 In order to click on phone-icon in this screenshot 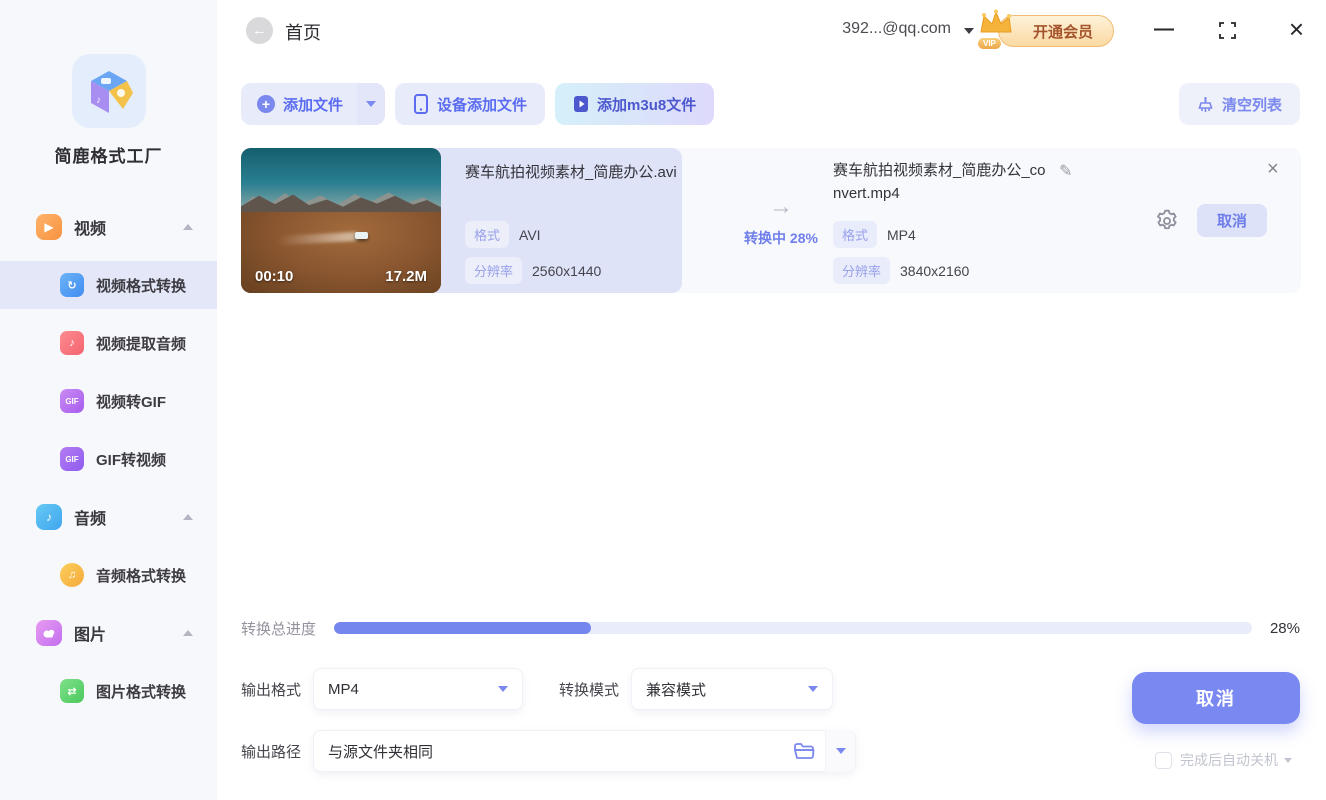, I will do `click(421, 104)`.